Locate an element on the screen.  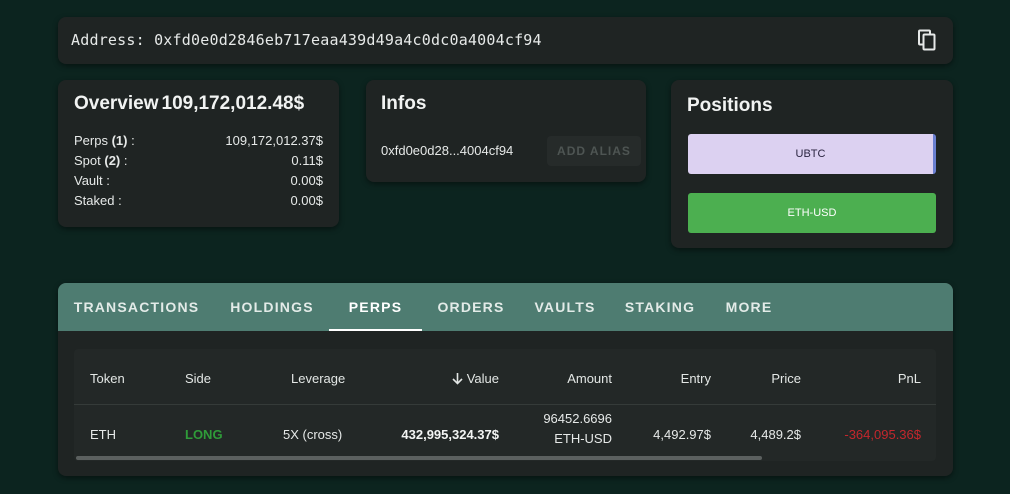
cell-side: LONG is located at coordinates (204, 434).